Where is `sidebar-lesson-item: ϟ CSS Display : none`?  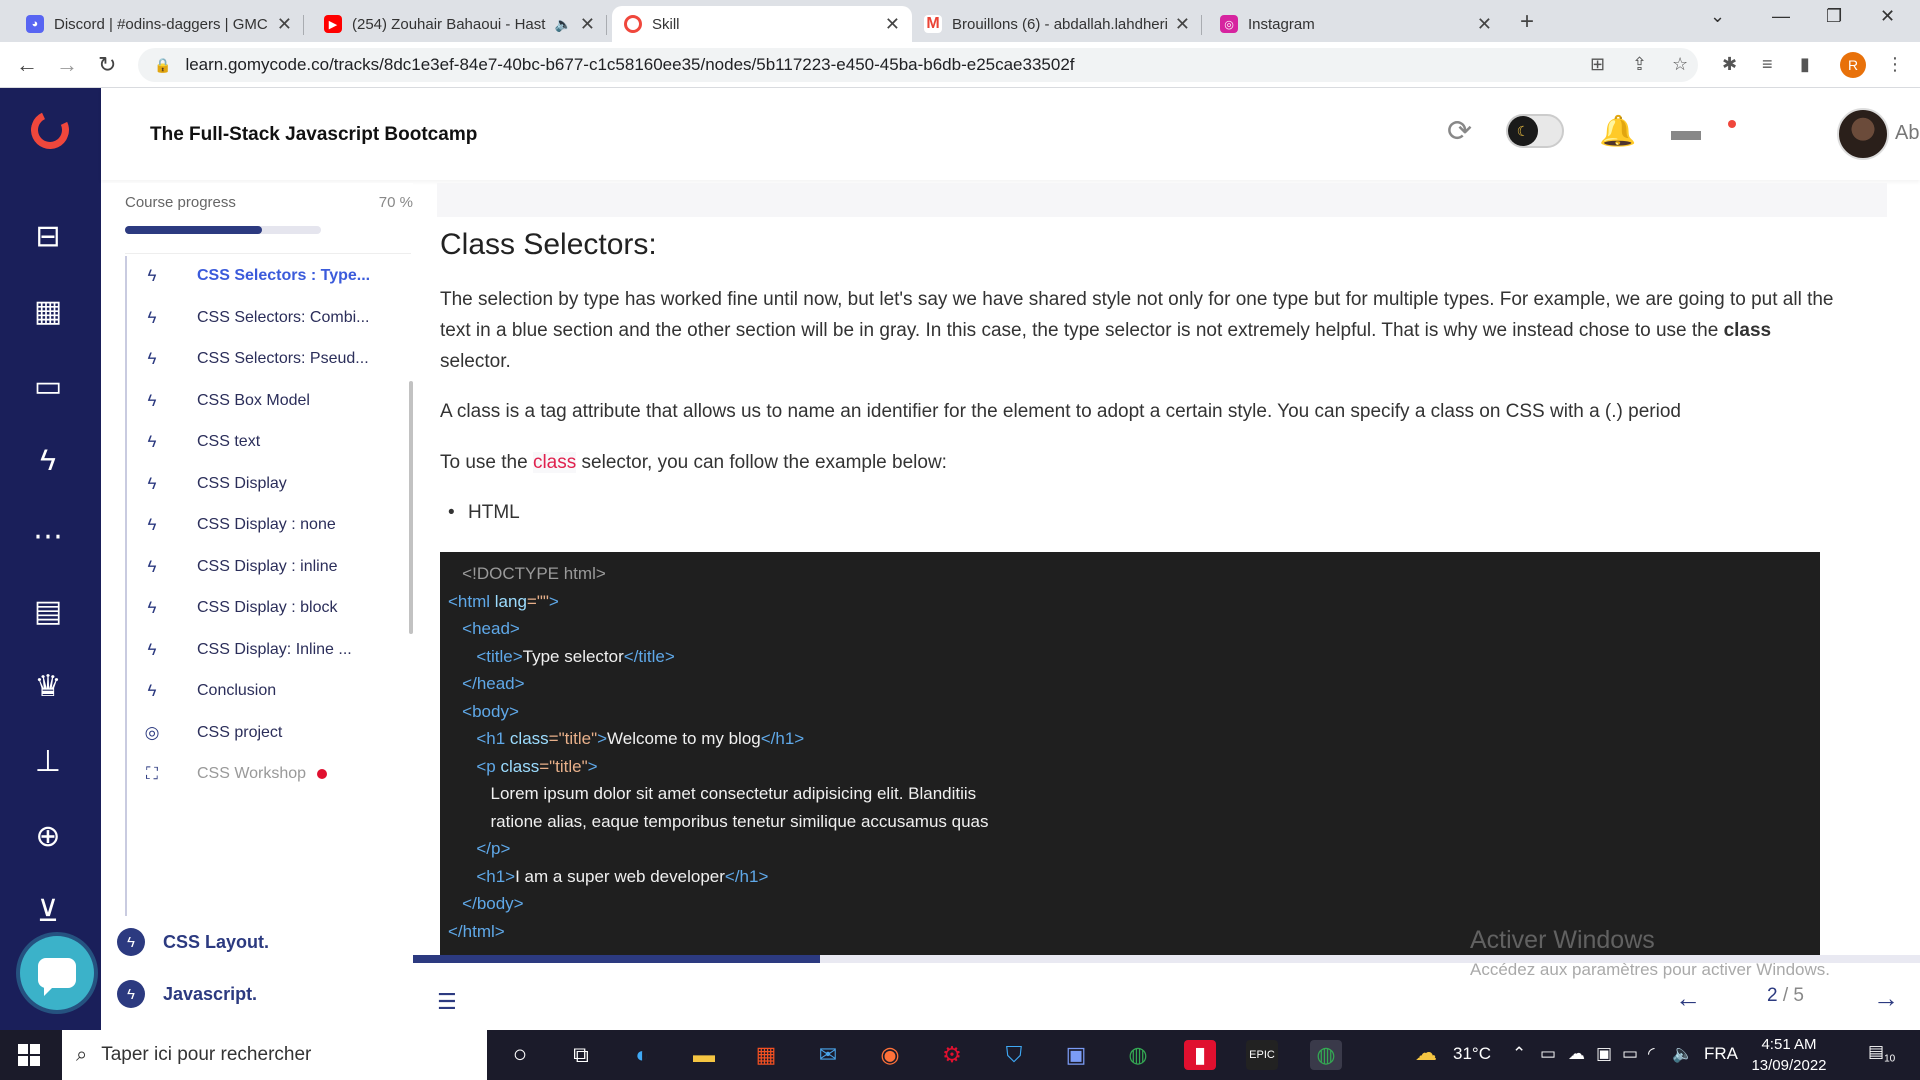
sidebar-lesson-item: ϟ CSS Display : none is located at coordinates (270, 525).